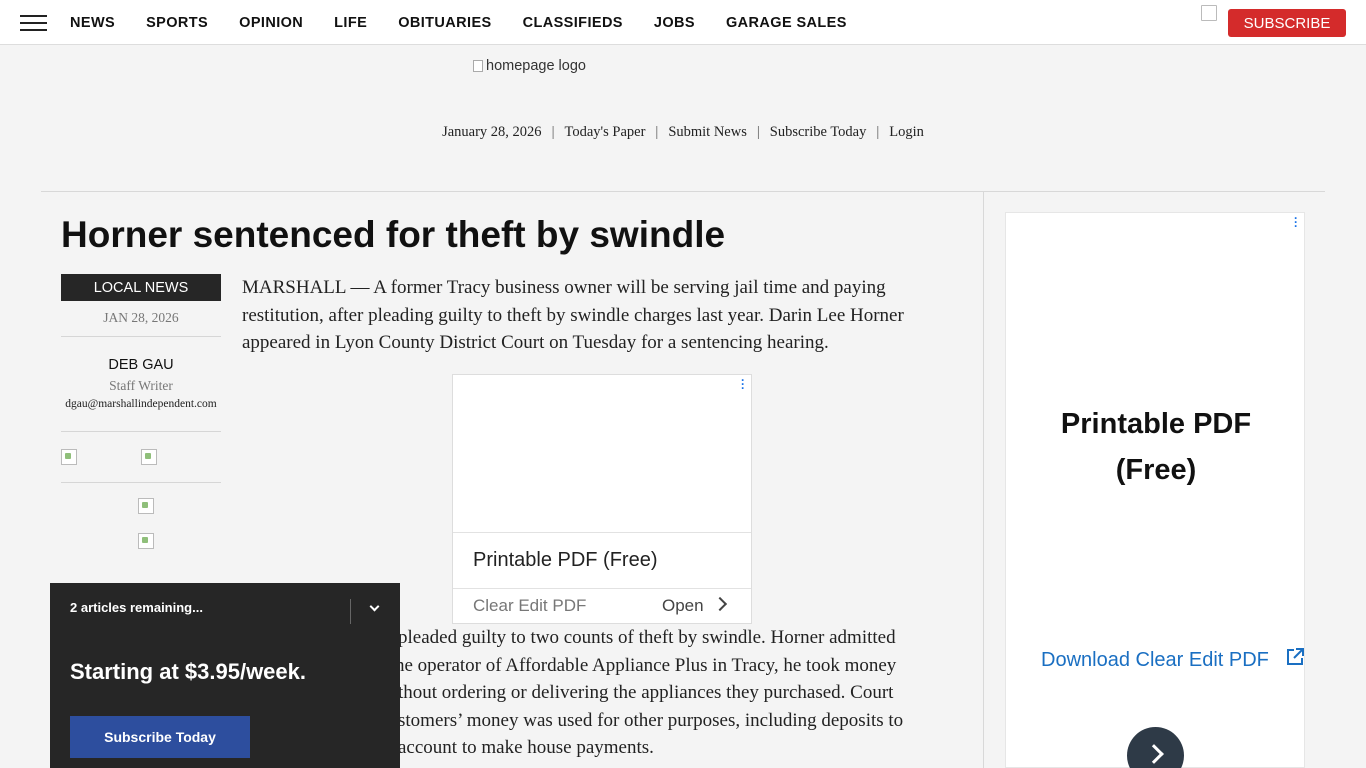 The image size is (1366, 768). Describe the element at coordinates (92, 23) in the screenshot. I see `nav-link-news: NEWS` at that location.